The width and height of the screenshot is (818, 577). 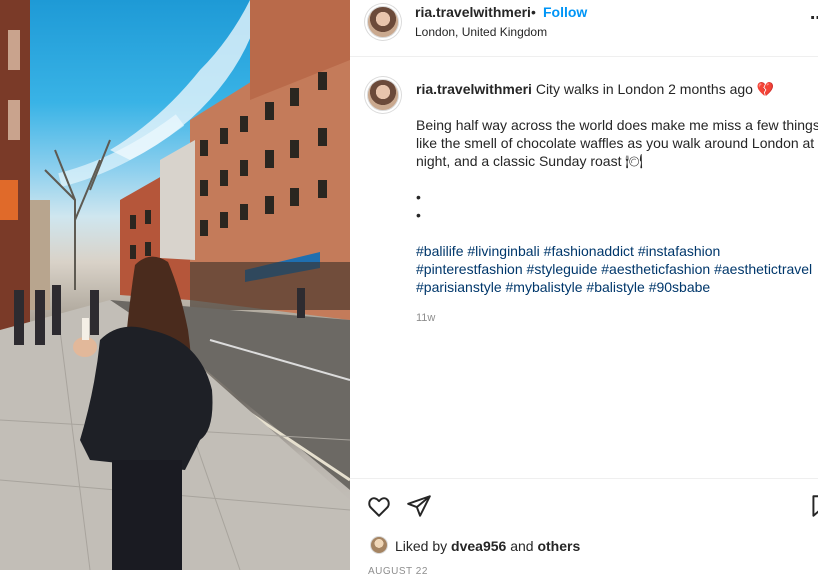 I want to click on likes-summary: Liked by dvea956 and others, so click(x=487, y=546).